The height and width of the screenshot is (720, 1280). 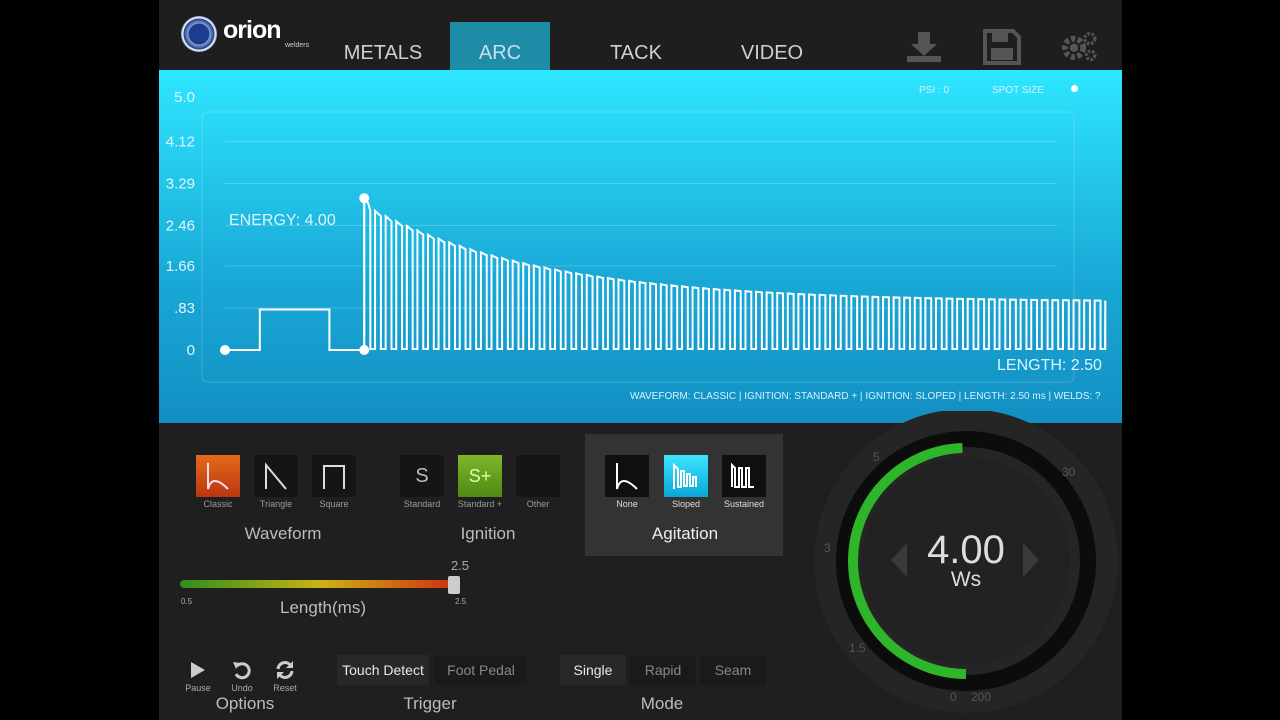 What do you see at coordinates (1079, 47) in the screenshot?
I see `settings-gear-icon` at bounding box center [1079, 47].